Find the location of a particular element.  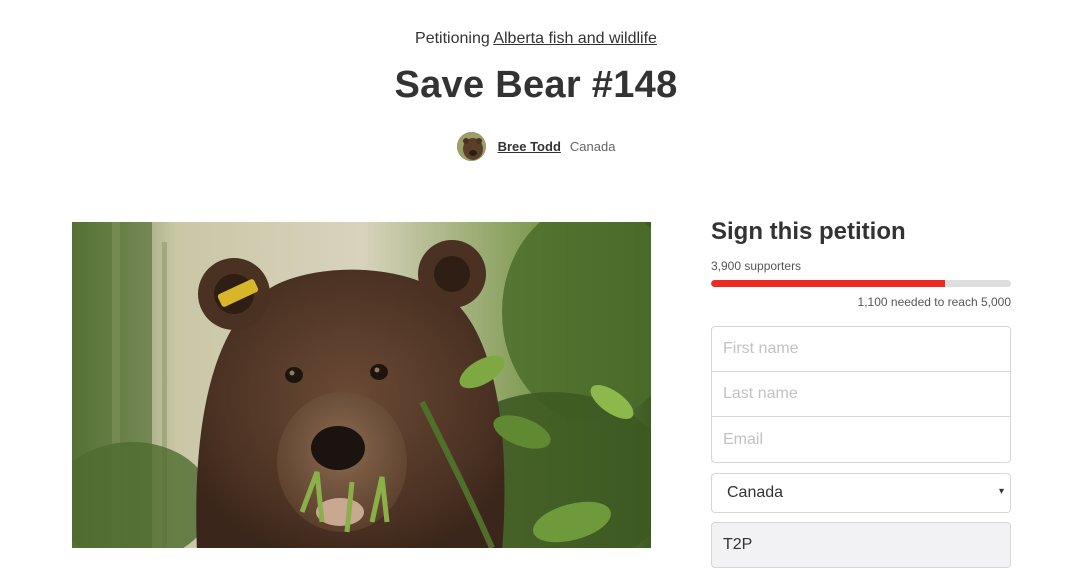

needed-text: 1,100 needed to reach 5,000 is located at coordinates (934, 302).